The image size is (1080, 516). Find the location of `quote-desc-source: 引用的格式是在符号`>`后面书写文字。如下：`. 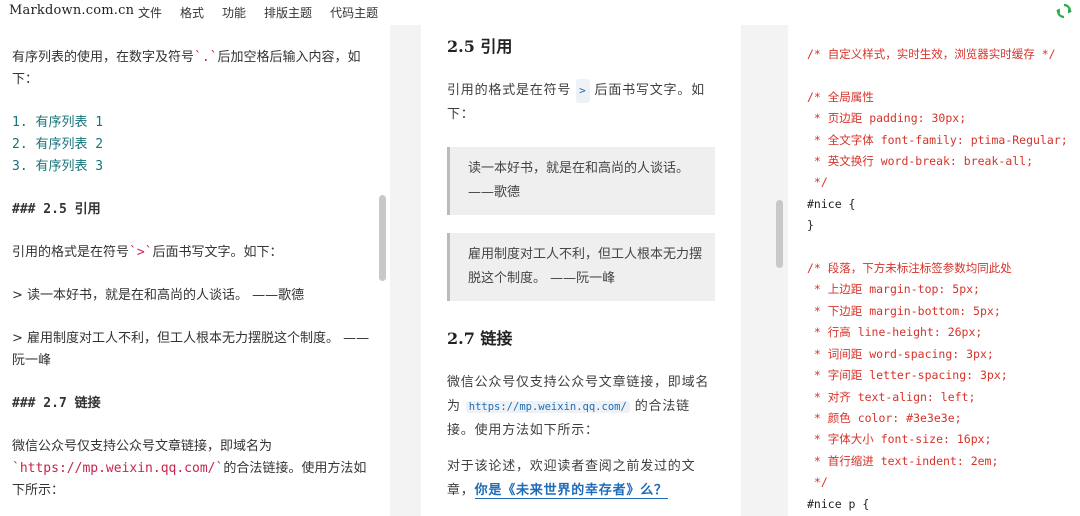

quote-desc-source: 引用的格式是在符号`>`后面书写文字。如下： is located at coordinates (147, 252).